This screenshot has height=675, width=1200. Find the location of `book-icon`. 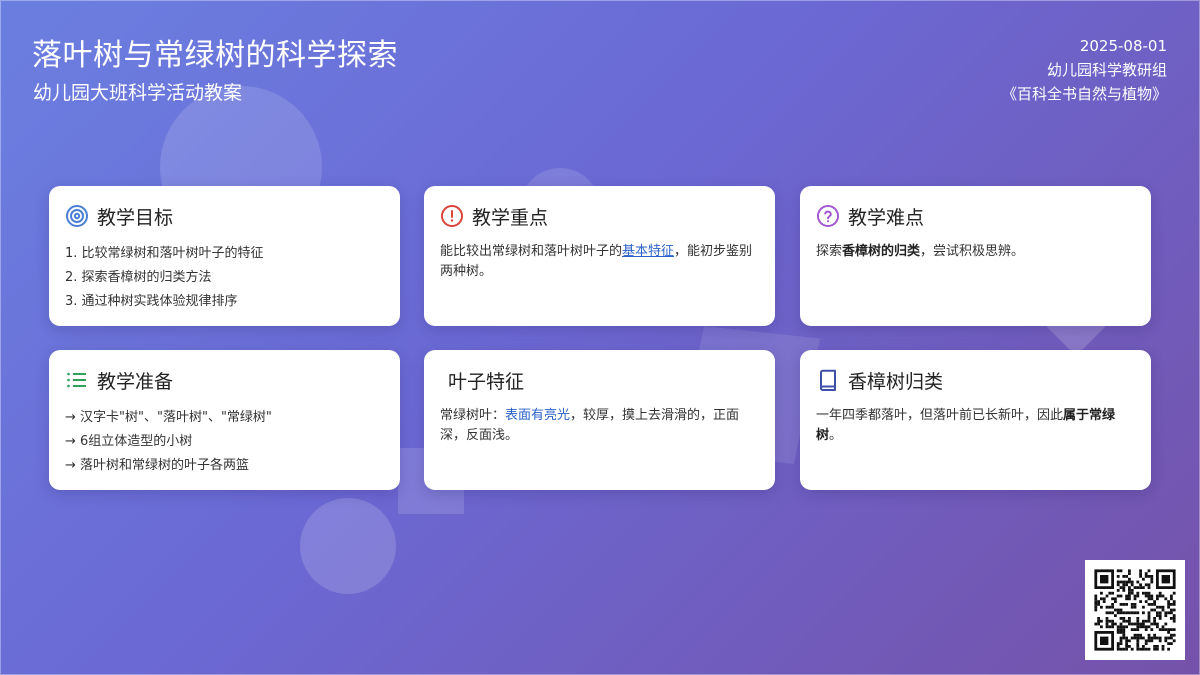

book-icon is located at coordinates (828, 380).